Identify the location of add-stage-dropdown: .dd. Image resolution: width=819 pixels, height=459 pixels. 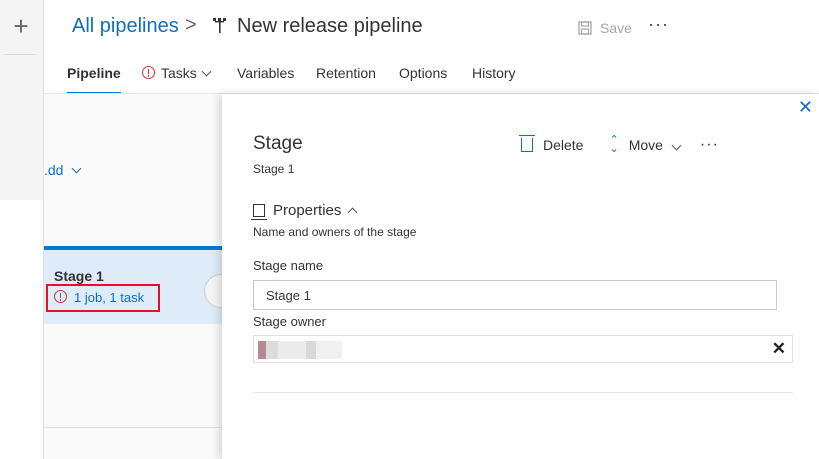
(63, 170).